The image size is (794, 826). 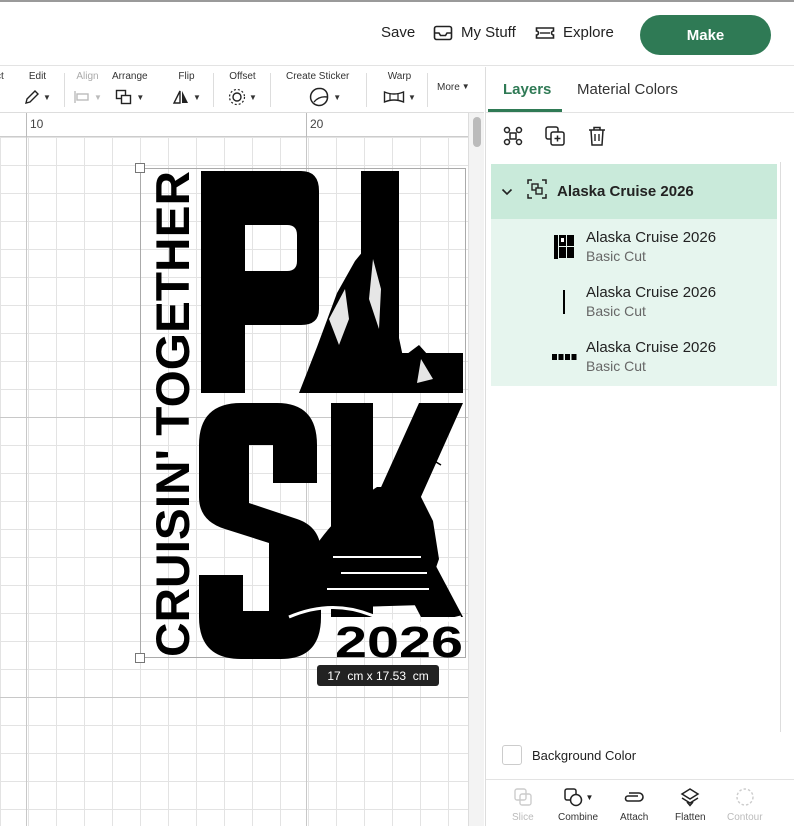 I want to click on trash-icon, so click(x=597, y=136).